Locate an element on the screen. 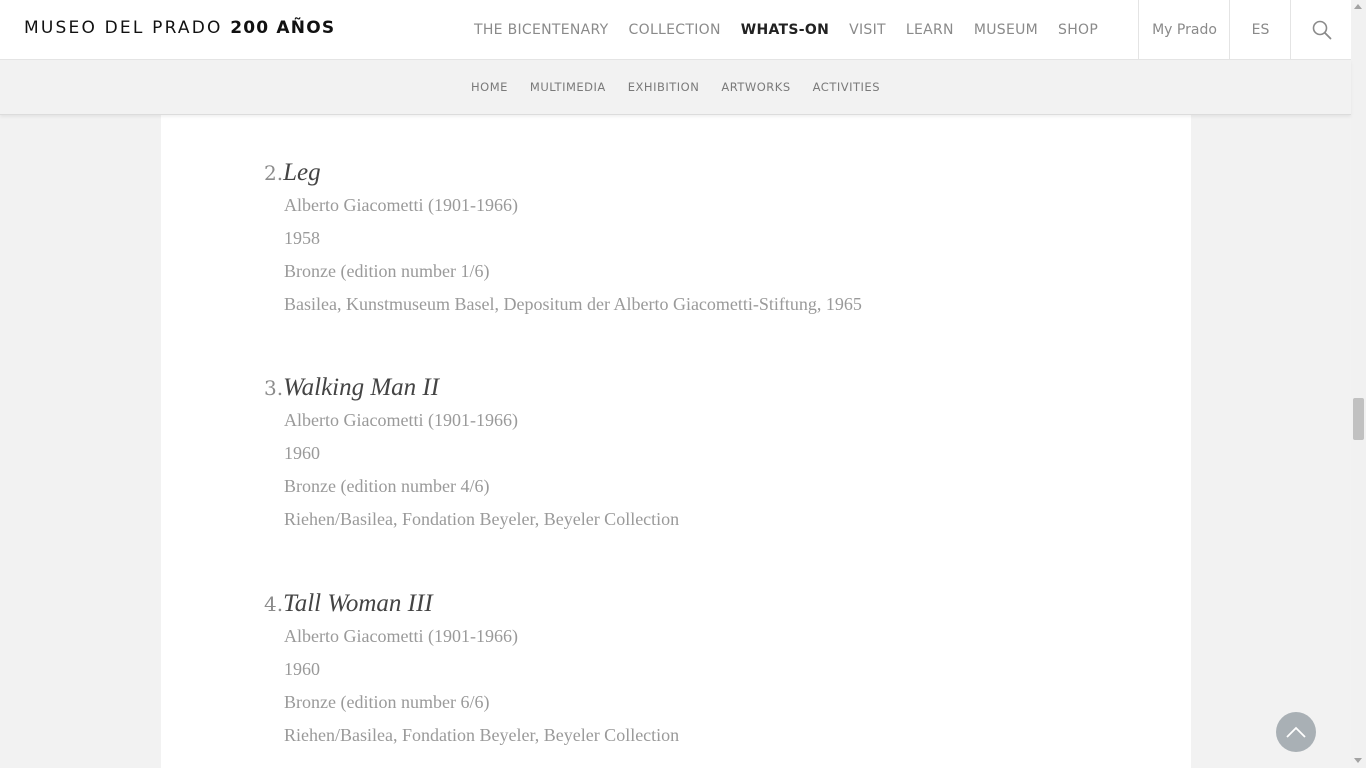 This screenshot has width=1366, height=768. search-button is located at coordinates (1321, 30).